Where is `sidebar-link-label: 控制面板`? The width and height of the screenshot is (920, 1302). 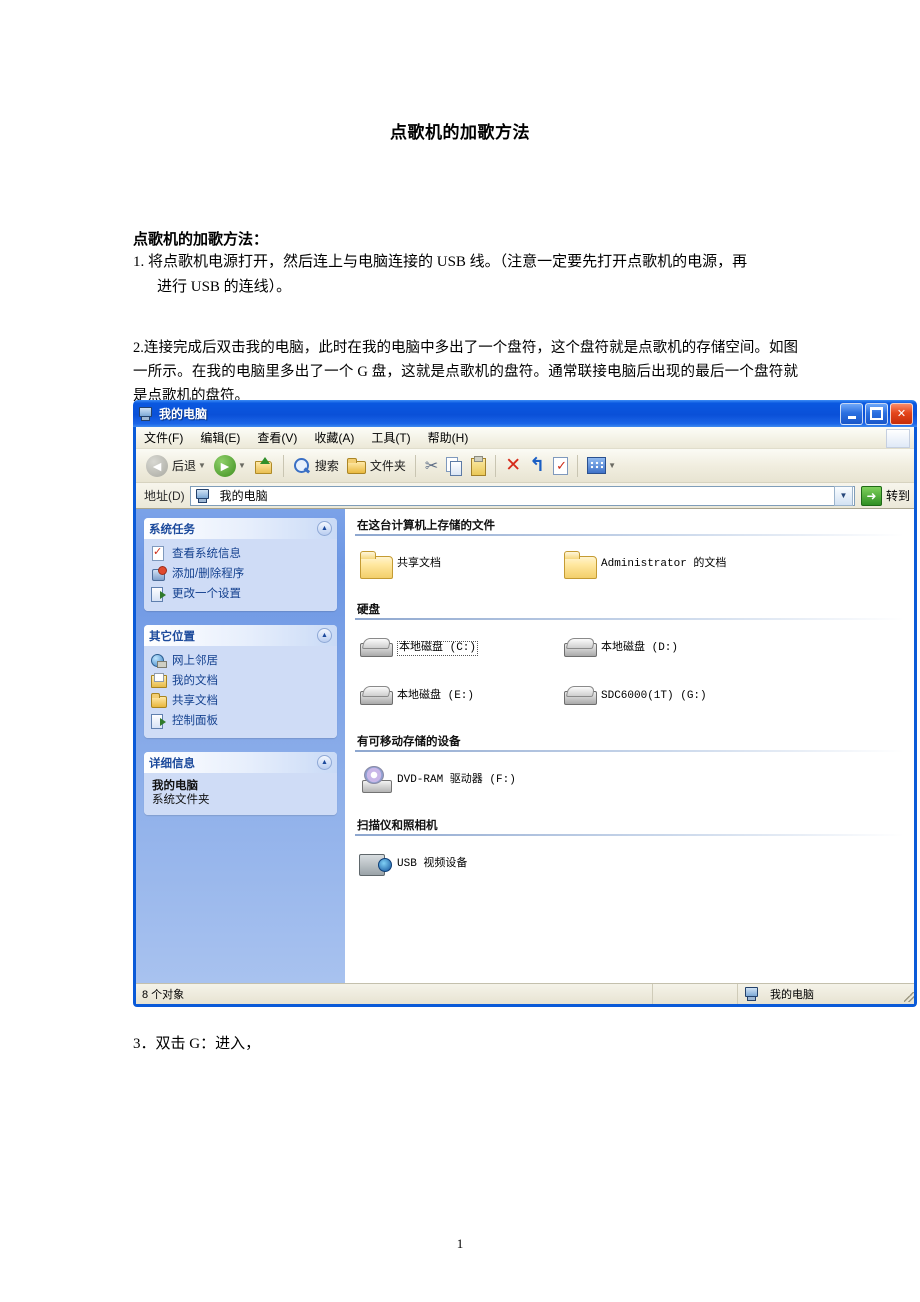
sidebar-link-label: 控制面板 is located at coordinates (195, 721).